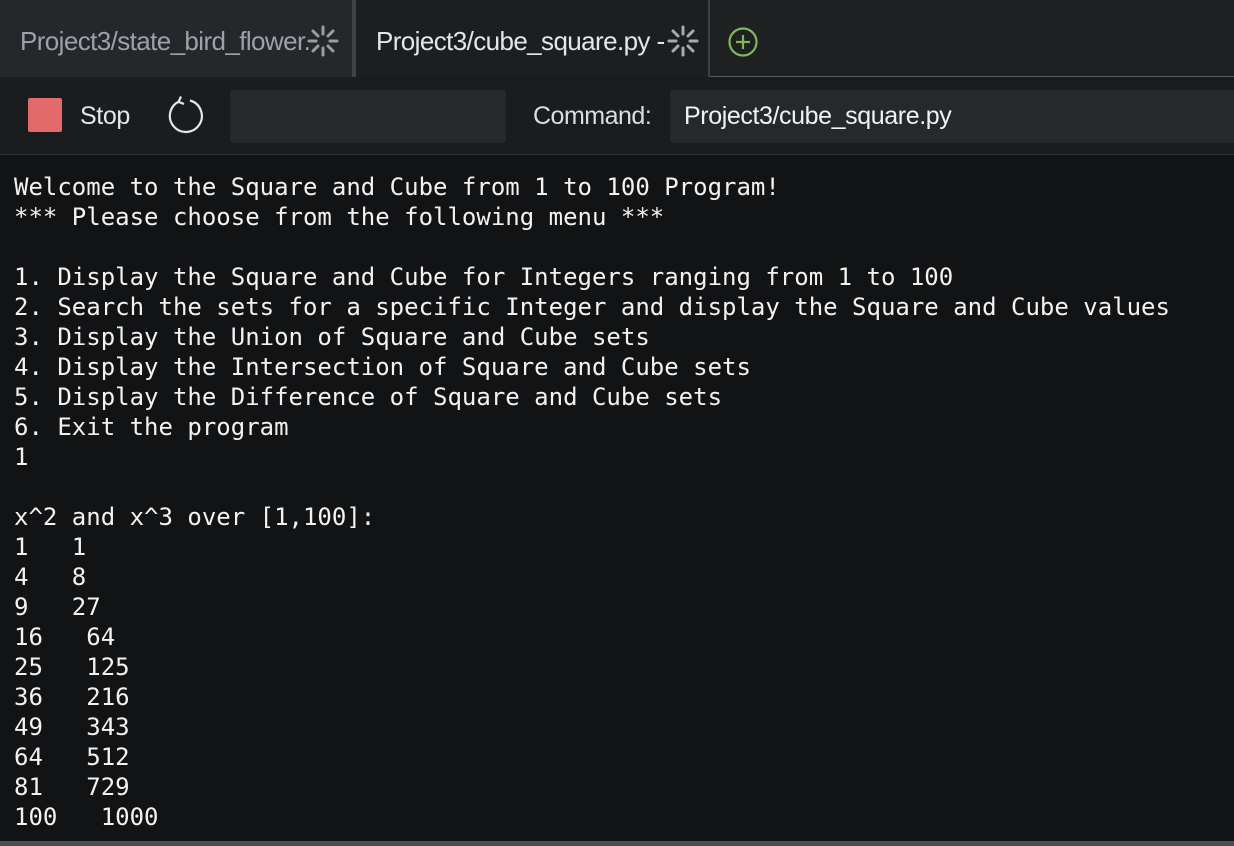 The height and width of the screenshot is (846, 1234). What do you see at coordinates (165, 41) in the screenshot?
I see `tab-label: Project3/state_bird_flower.py - Stopped` at bounding box center [165, 41].